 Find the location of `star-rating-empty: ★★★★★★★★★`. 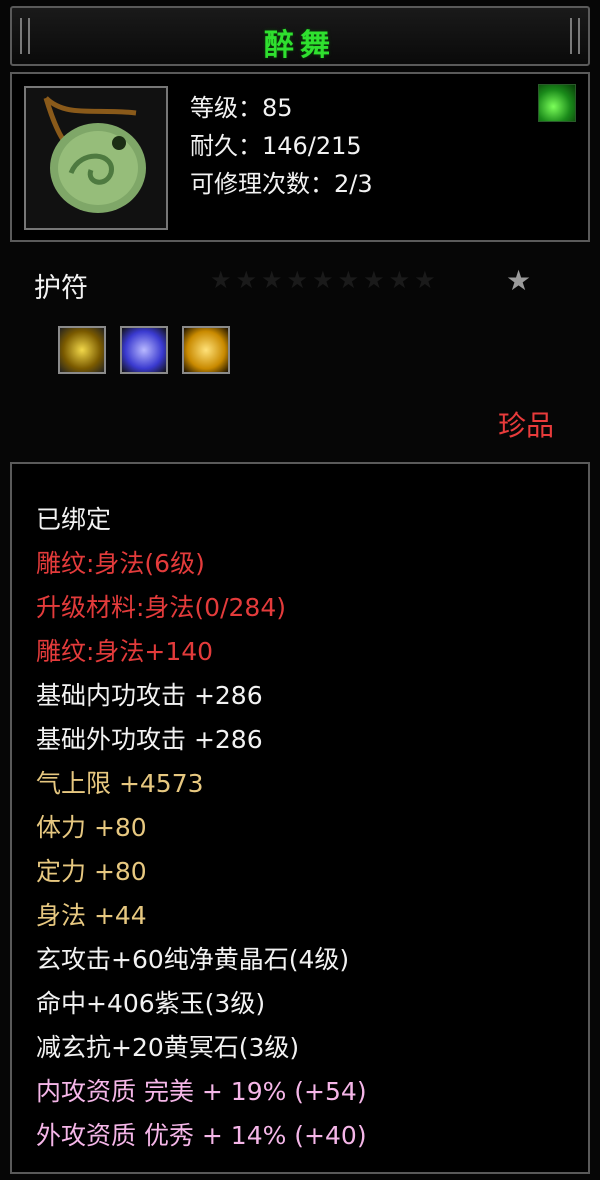

star-rating-empty: ★★★★★★★★★ is located at coordinates (325, 280).